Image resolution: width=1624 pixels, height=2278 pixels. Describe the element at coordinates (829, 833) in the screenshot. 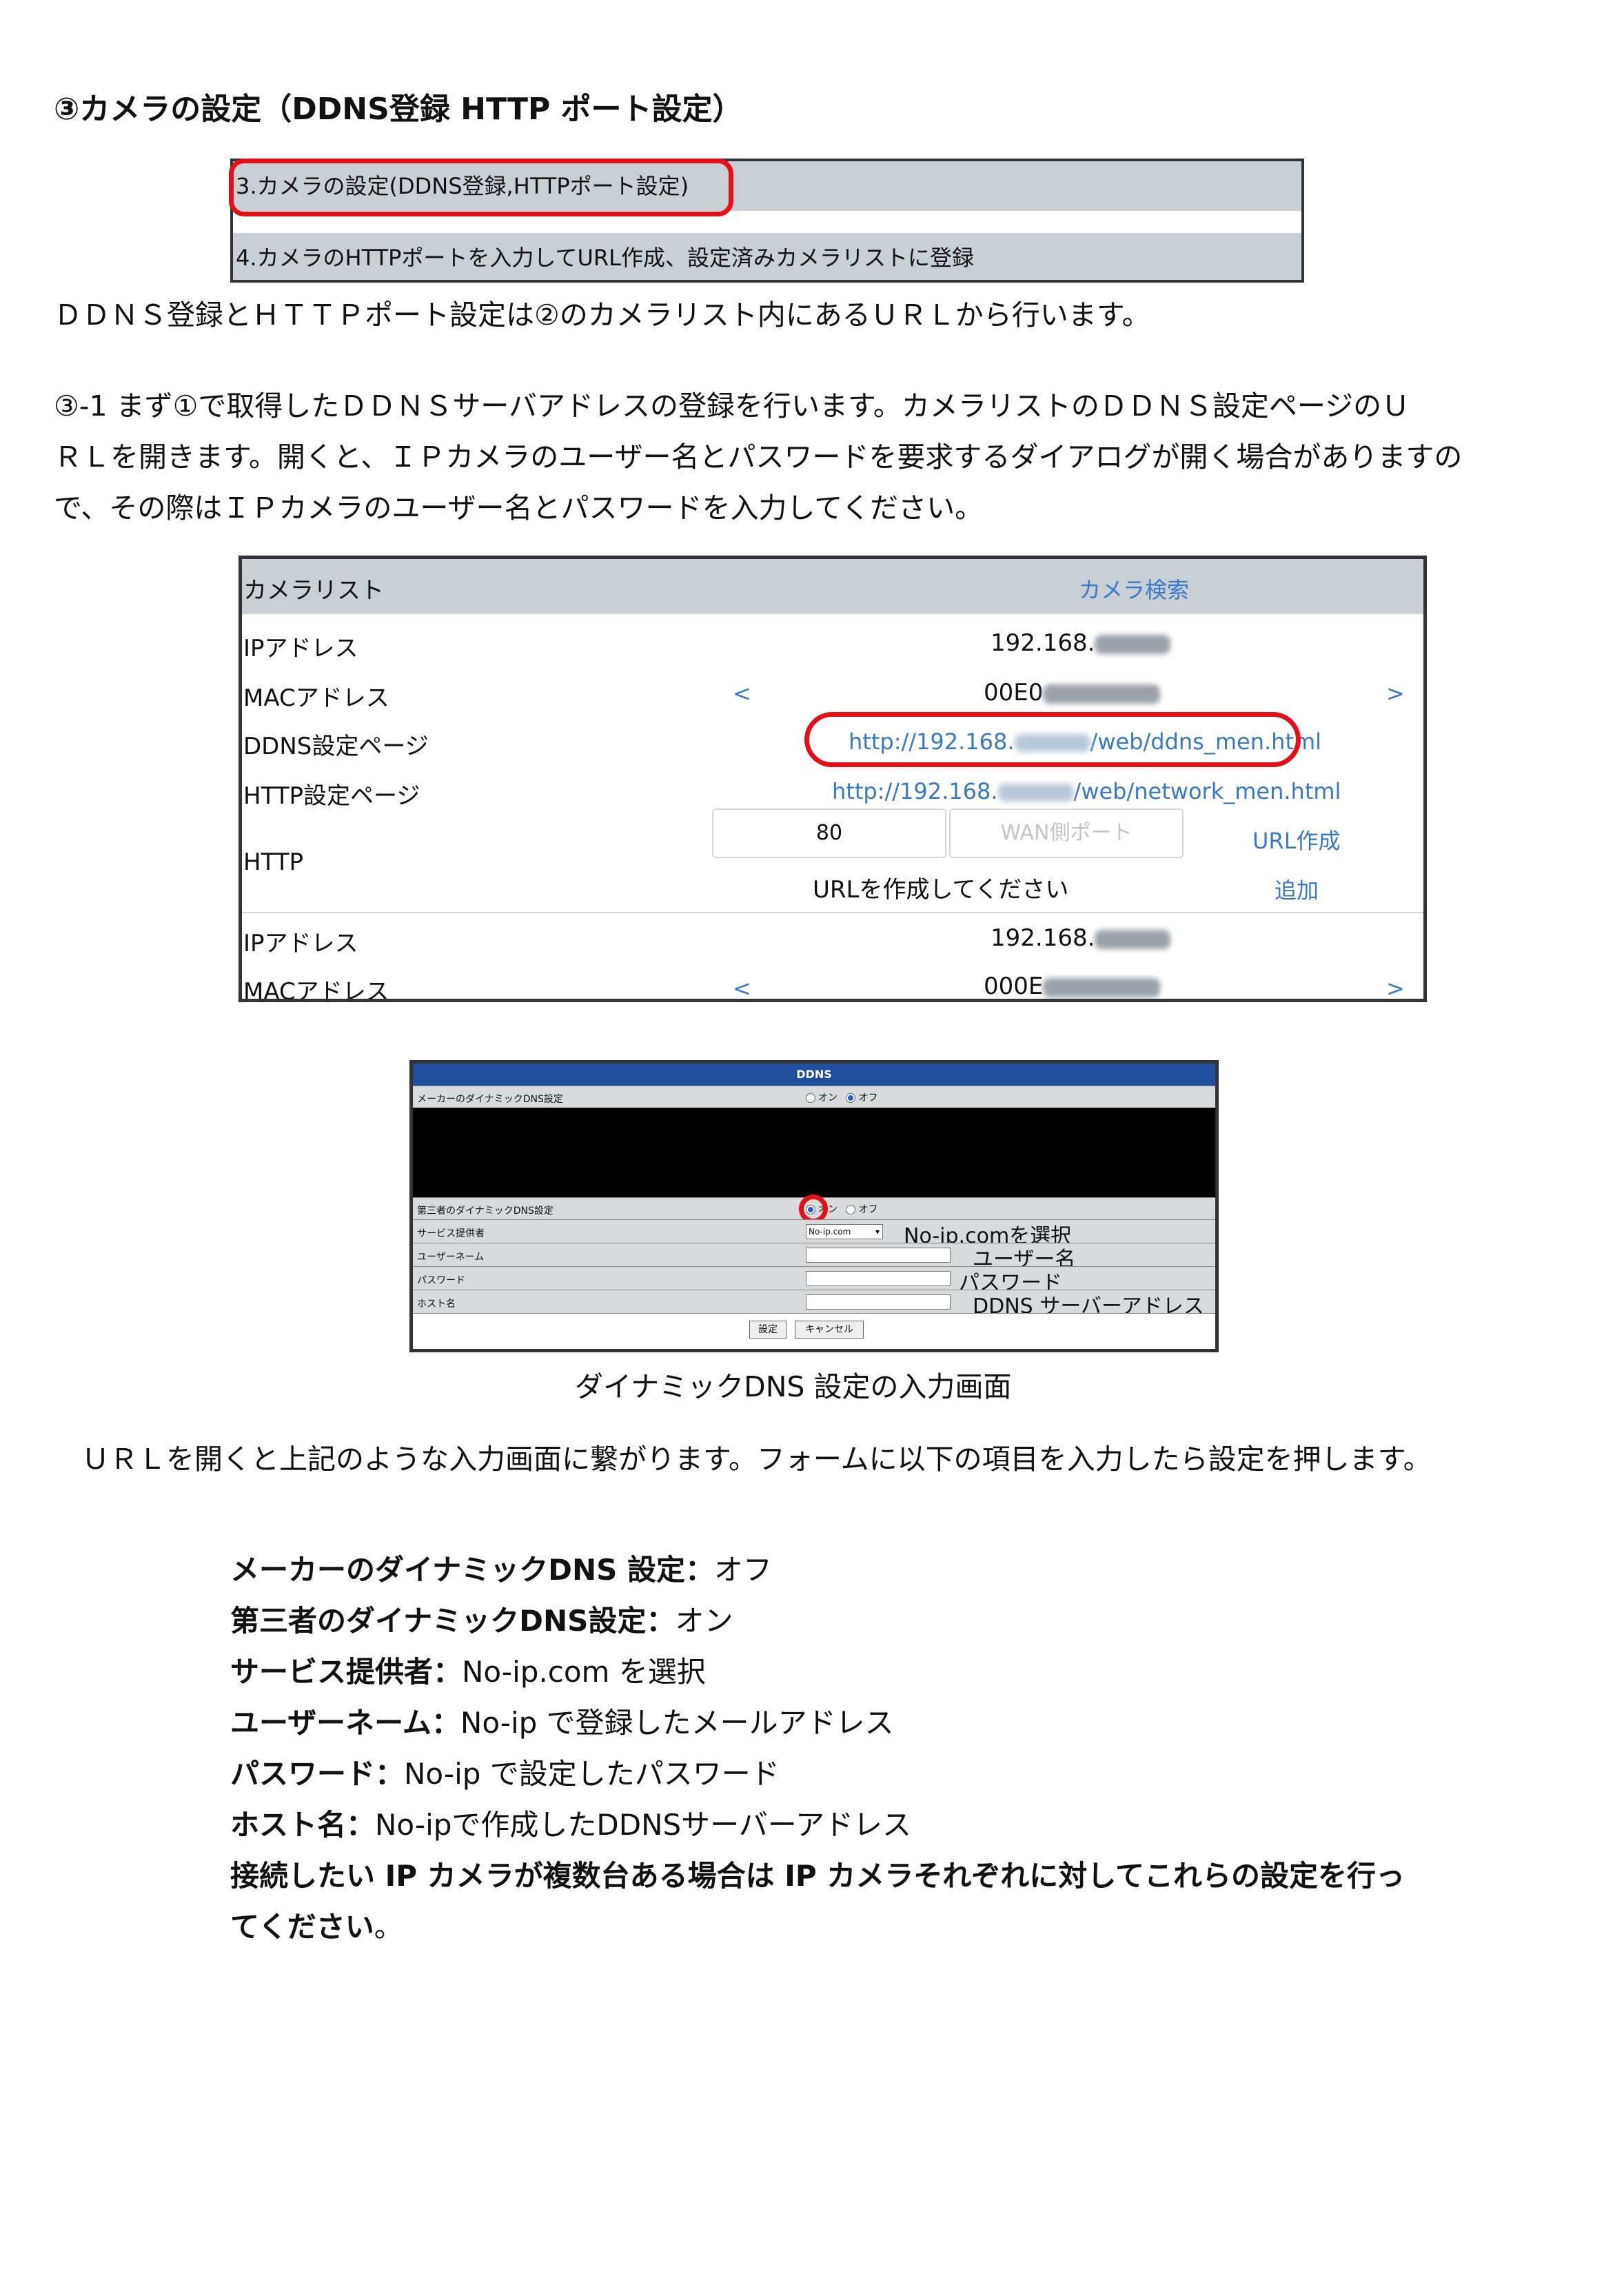

I see `port-input: 80` at that location.